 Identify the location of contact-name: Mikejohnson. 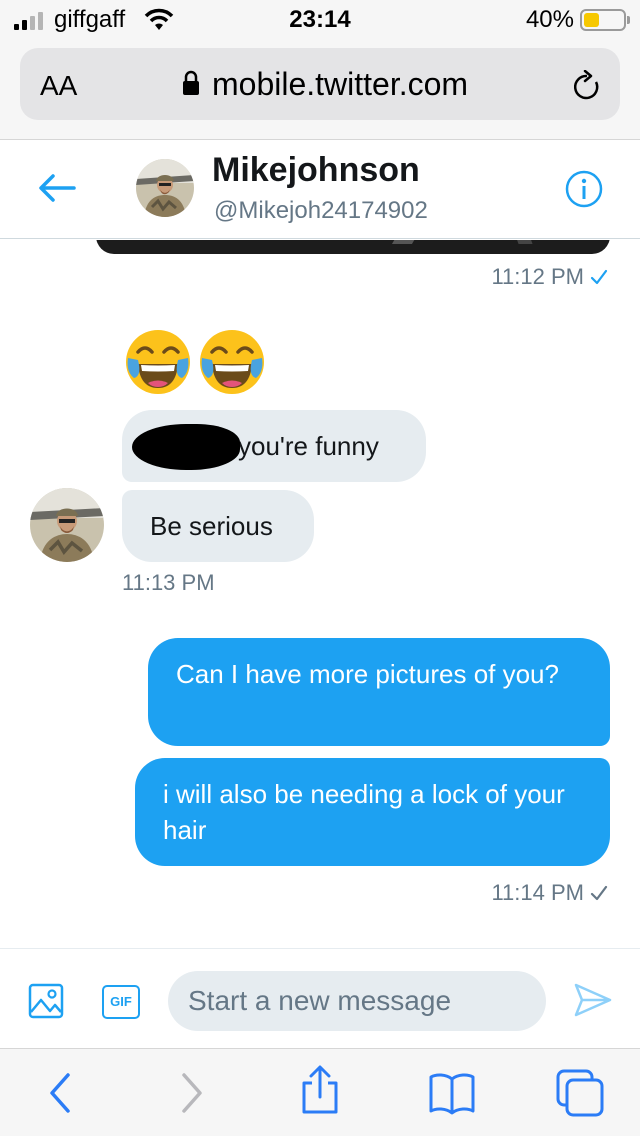
(316, 170).